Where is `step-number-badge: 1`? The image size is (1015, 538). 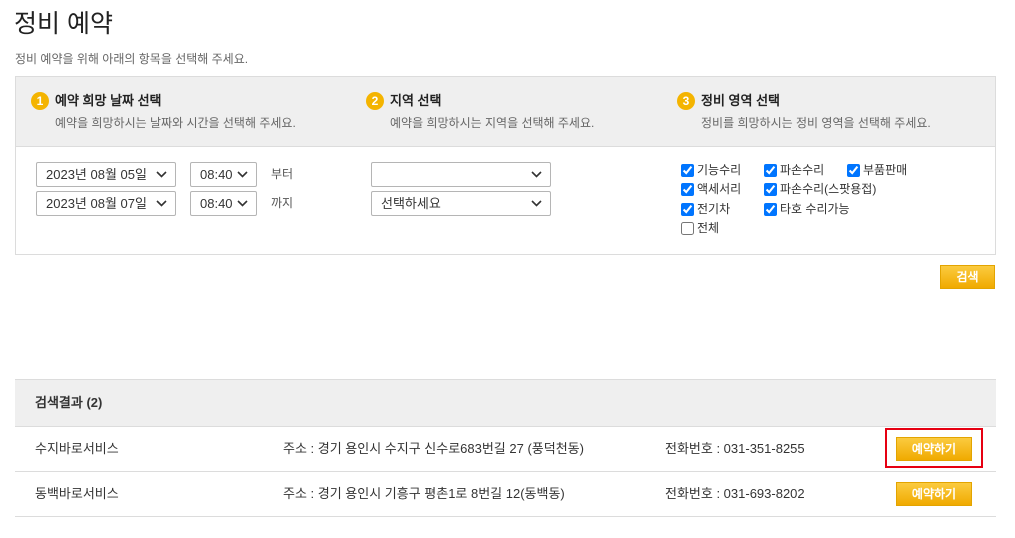 step-number-badge: 1 is located at coordinates (40, 101).